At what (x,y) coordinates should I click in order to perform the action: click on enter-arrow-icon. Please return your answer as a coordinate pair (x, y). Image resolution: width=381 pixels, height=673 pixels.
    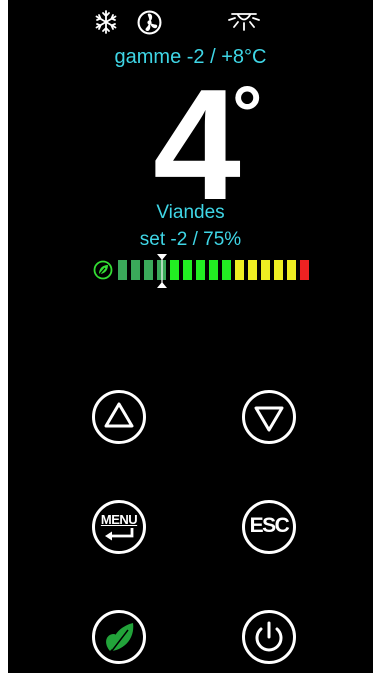
    Looking at the image, I should click on (119, 534).